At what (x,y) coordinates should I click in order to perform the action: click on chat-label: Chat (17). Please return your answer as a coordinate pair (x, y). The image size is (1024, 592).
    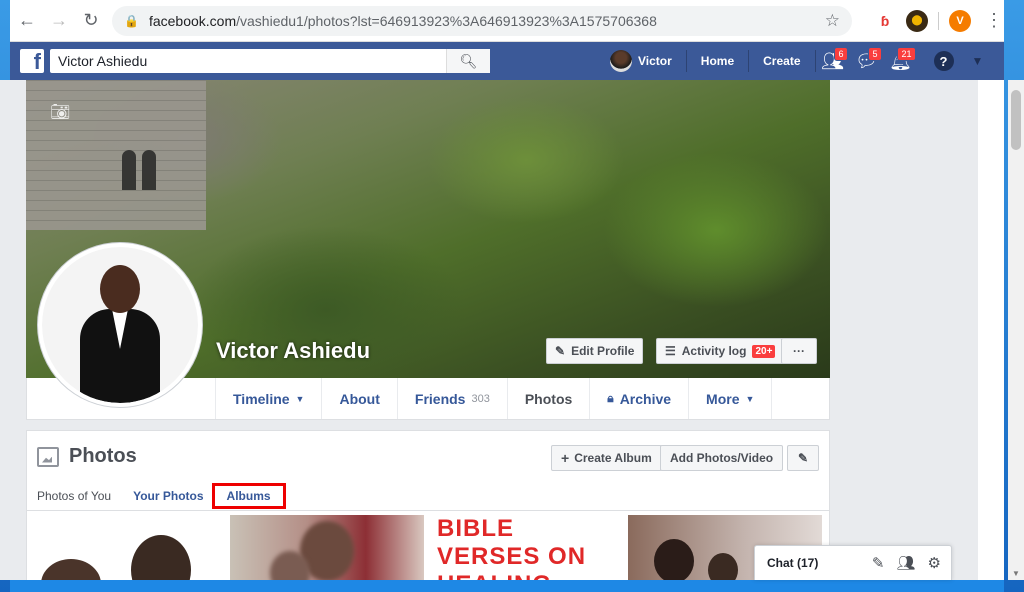
    Looking at the image, I should click on (792, 563).